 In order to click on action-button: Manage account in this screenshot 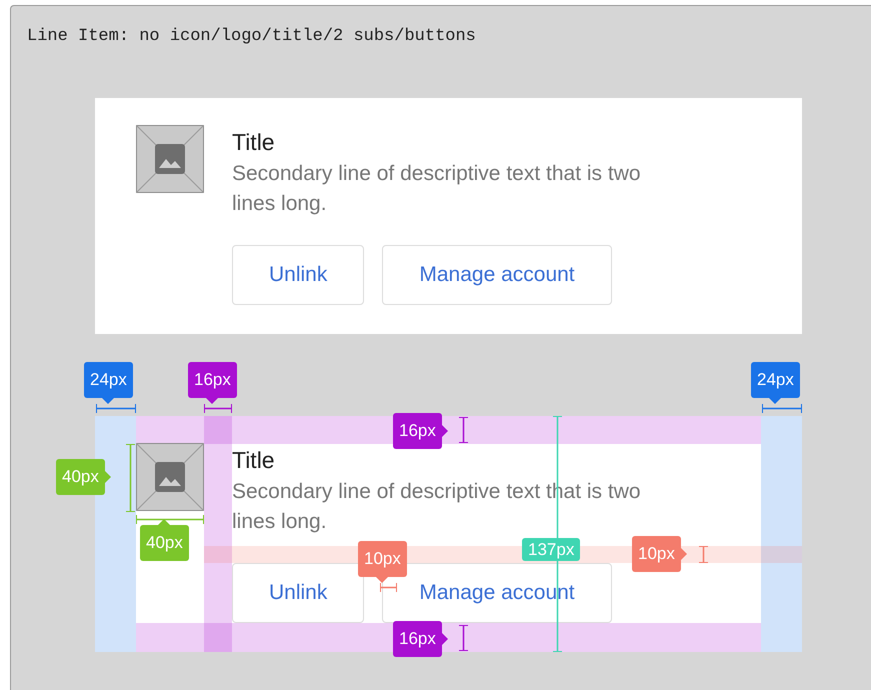, I will do `click(497, 275)`.